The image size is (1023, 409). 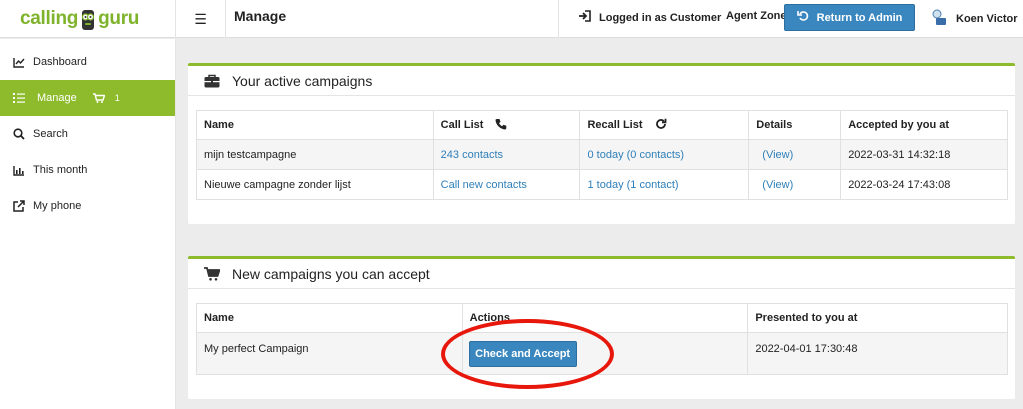 I want to click on accepted-at: 2022-03-24 17:43:08, so click(x=924, y=184).